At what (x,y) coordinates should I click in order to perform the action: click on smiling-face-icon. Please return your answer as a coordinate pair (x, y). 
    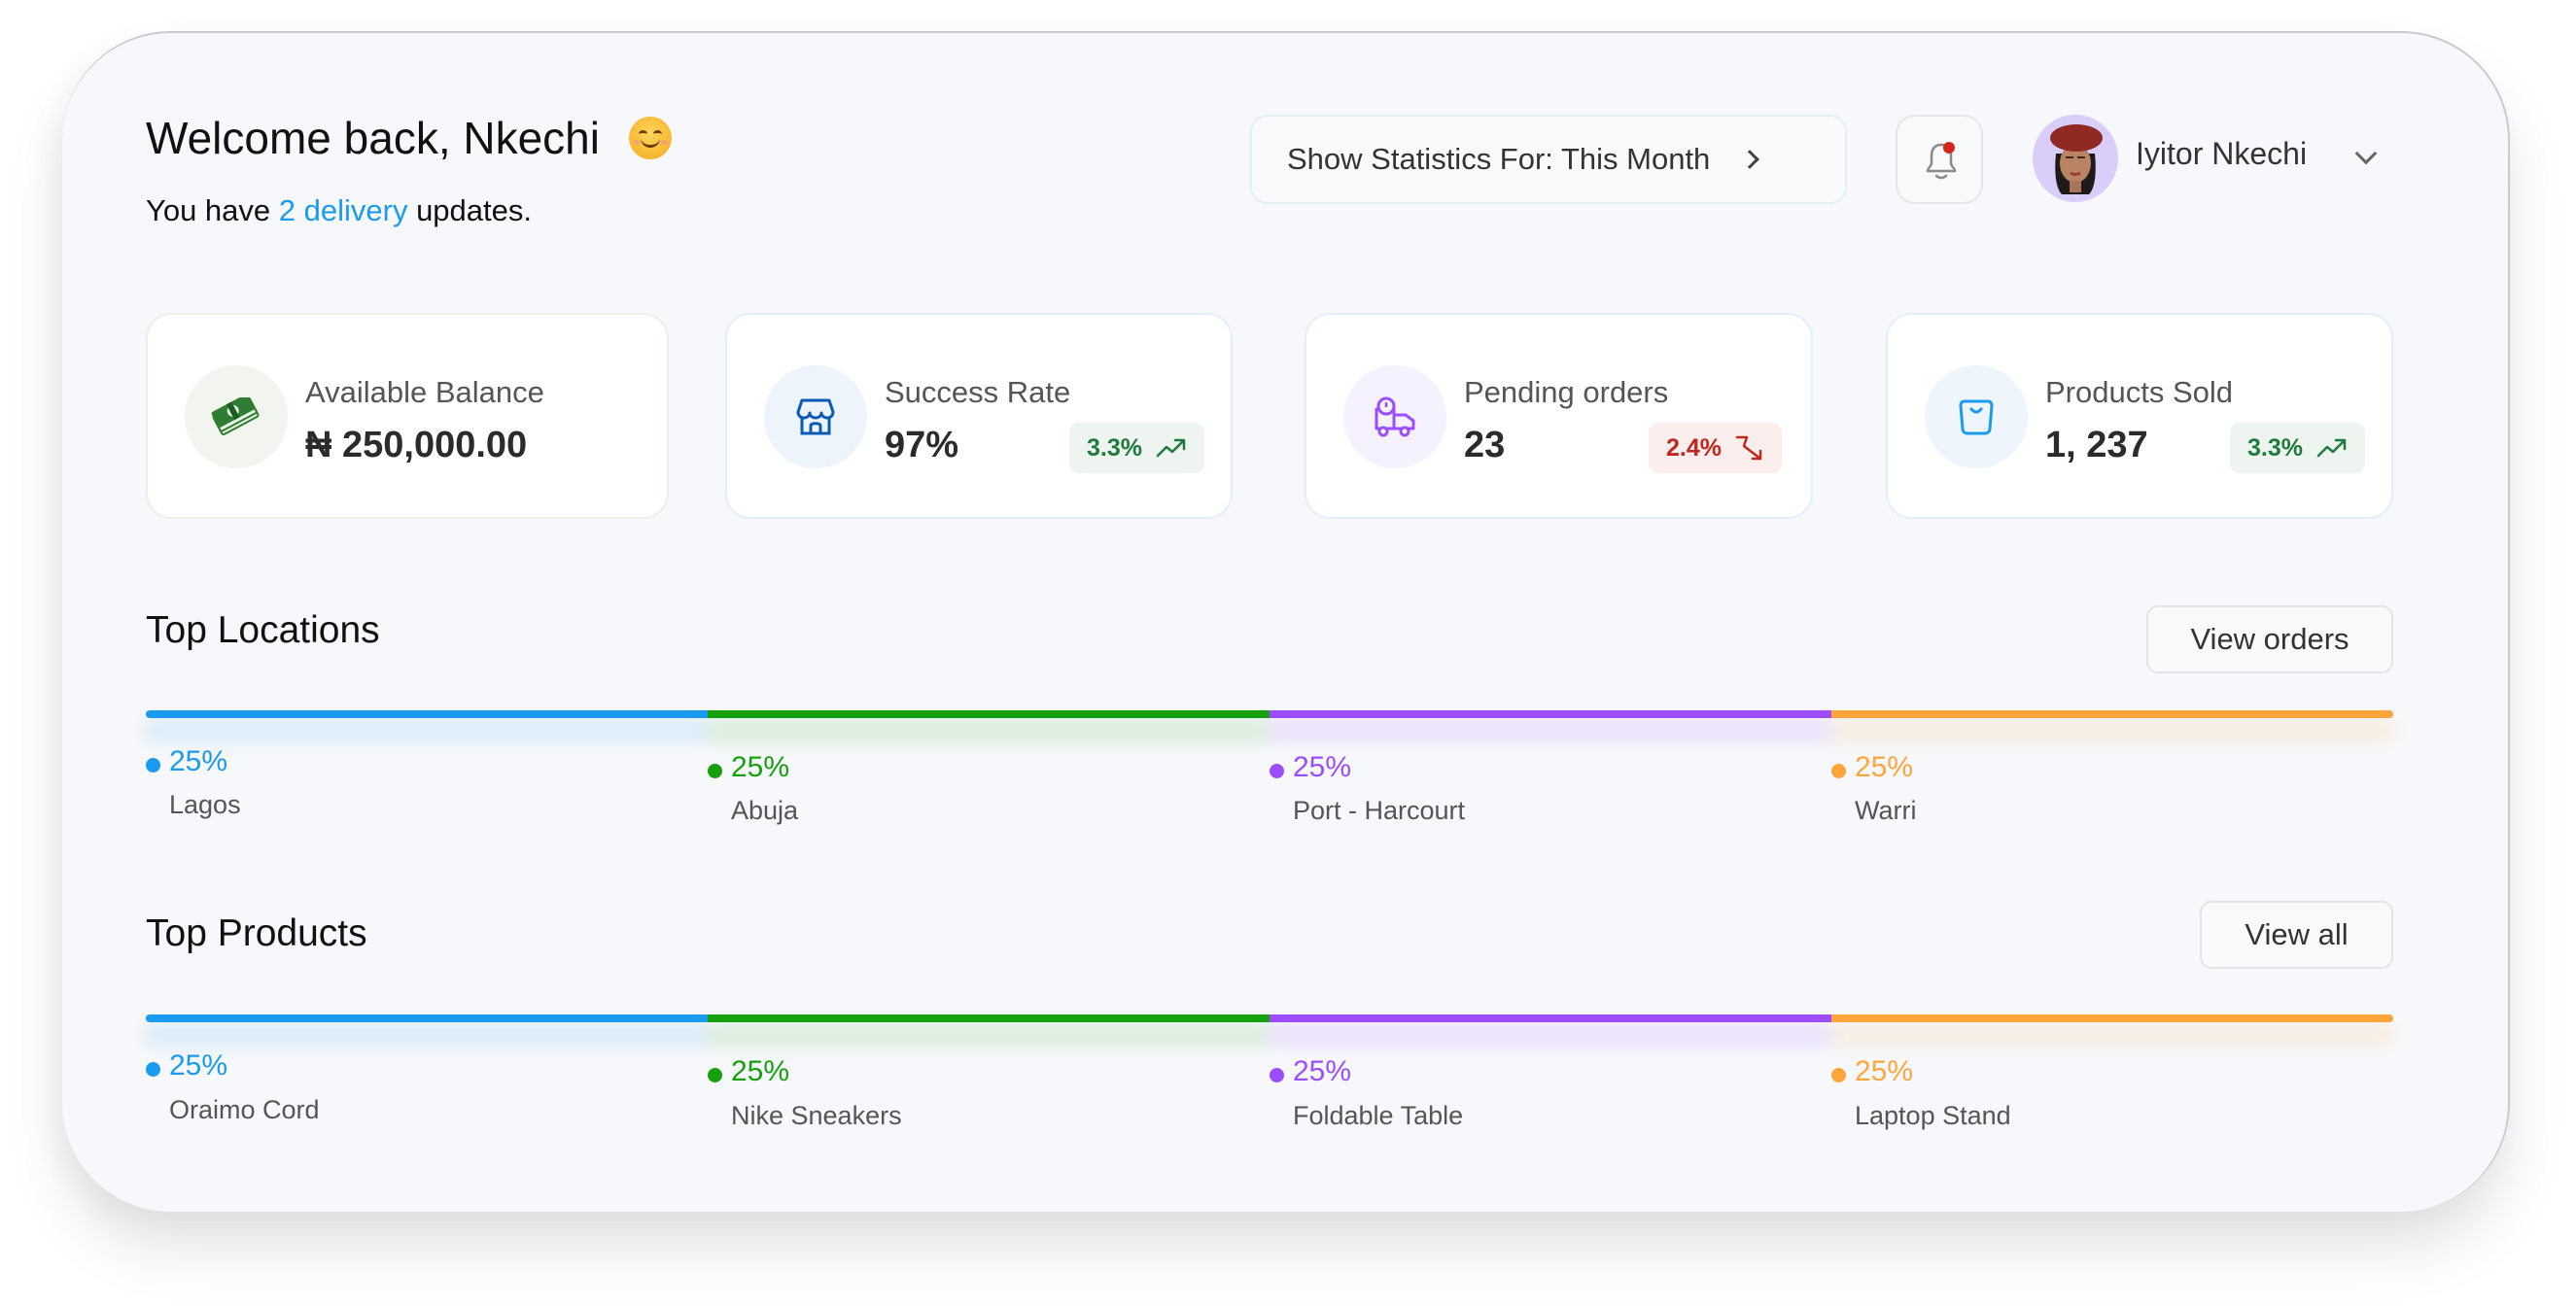
    Looking at the image, I should click on (650, 138).